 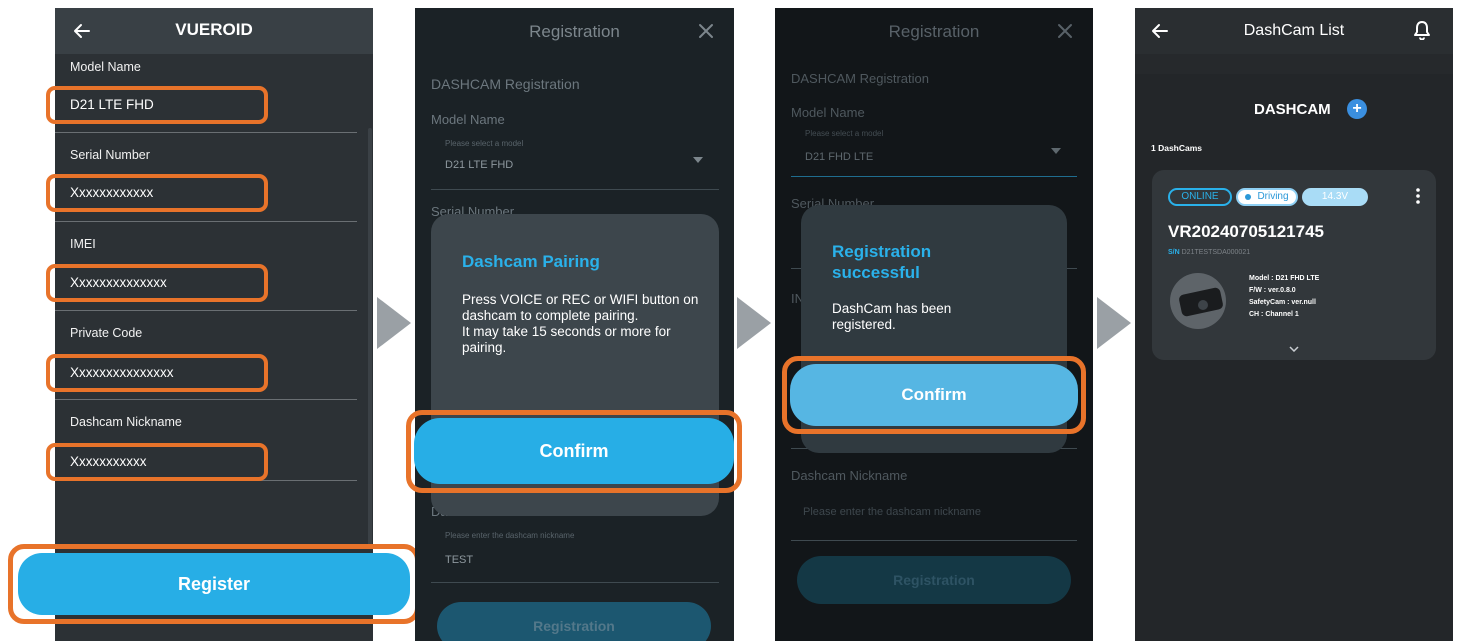 What do you see at coordinates (108, 461) in the screenshot?
I see `dashcam-nickname-value: Xxxxxxxxxxx` at bounding box center [108, 461].